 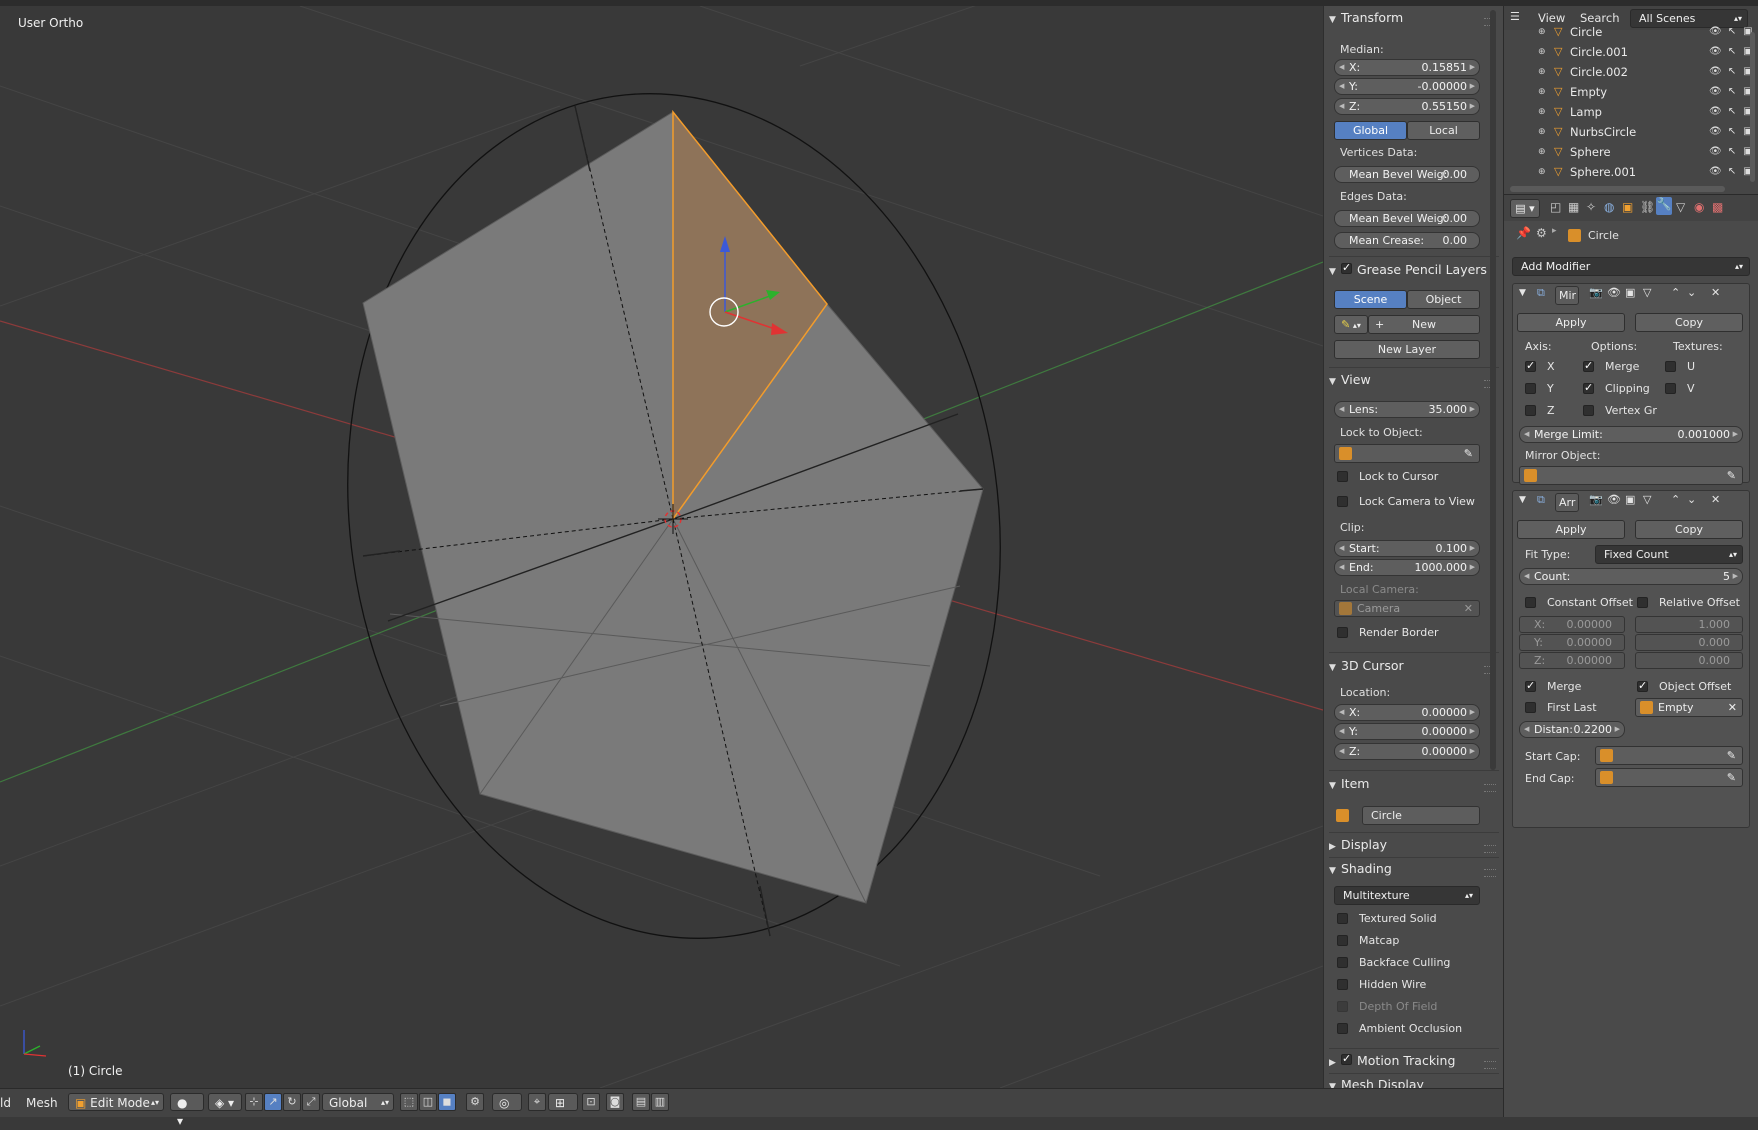 What do you see at coordinates (475, 1102) in the screenshot?
I see `occlude-geometry-icon: ⚙` at bounding box center [475, 1102].